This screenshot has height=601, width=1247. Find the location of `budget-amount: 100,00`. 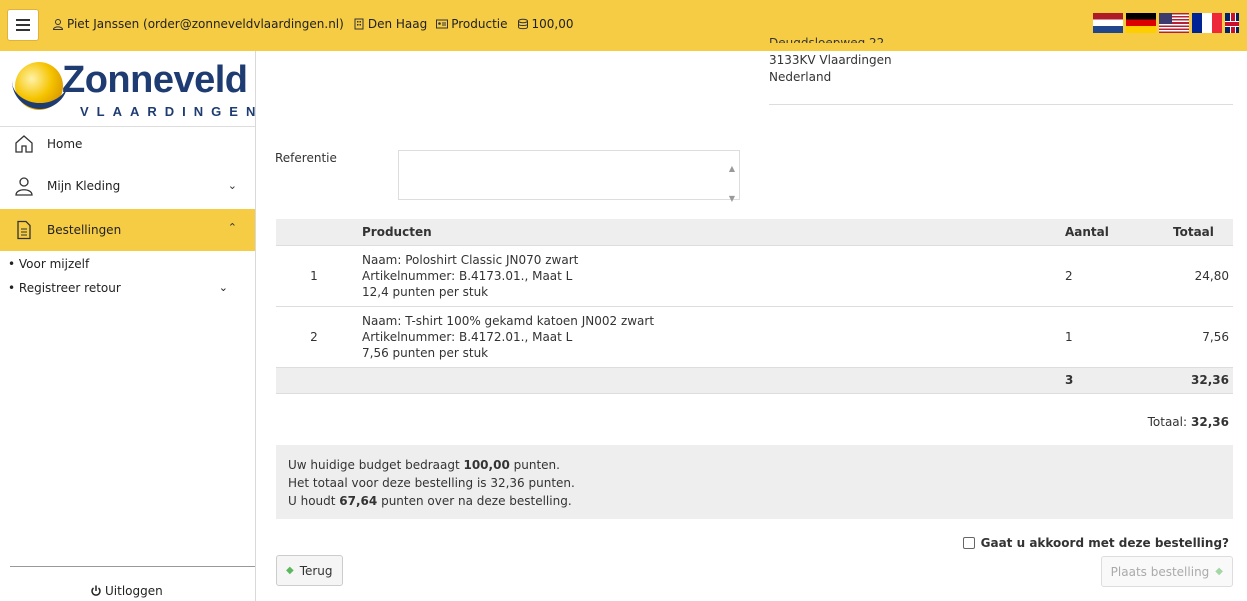

budget-amount: 100,00 is located at coordinates (486, 465).